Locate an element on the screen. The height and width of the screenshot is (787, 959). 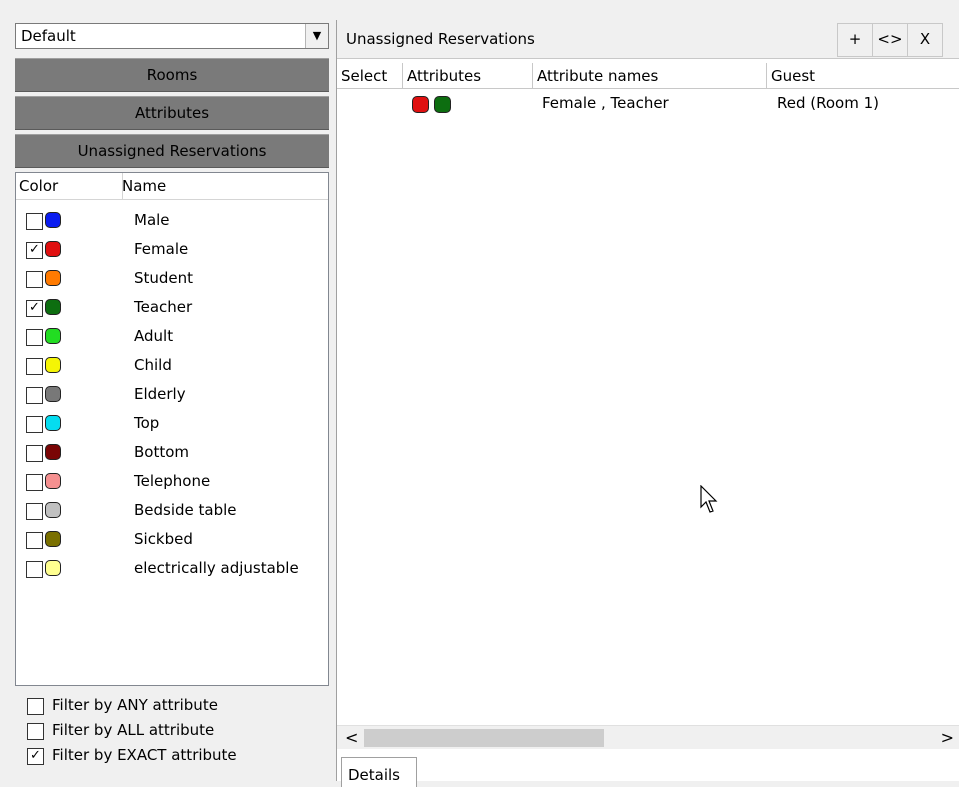
attribute-label: Student is located at coordinates (164, 278).